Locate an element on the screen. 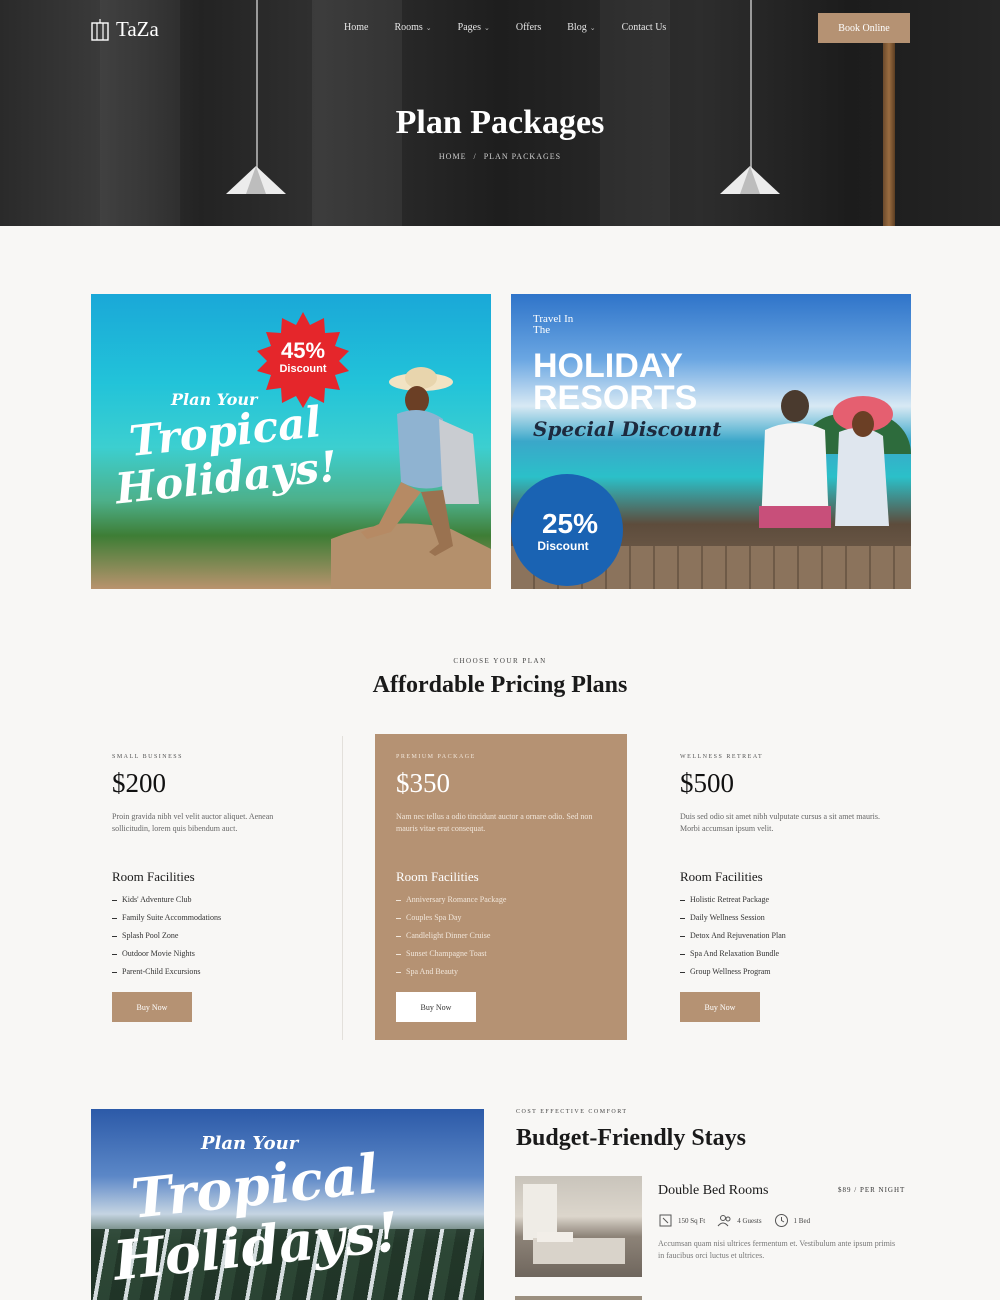 The image size is (1000, 1300). nav-item-home: Home is located at coordinates (356, 27).